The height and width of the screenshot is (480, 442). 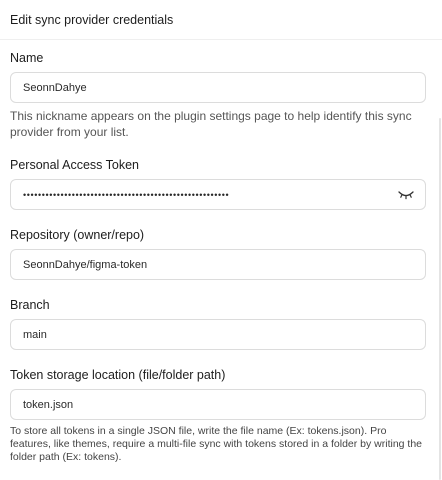 I want to click on branch-section: Branch main, so click(x=218, y=323).